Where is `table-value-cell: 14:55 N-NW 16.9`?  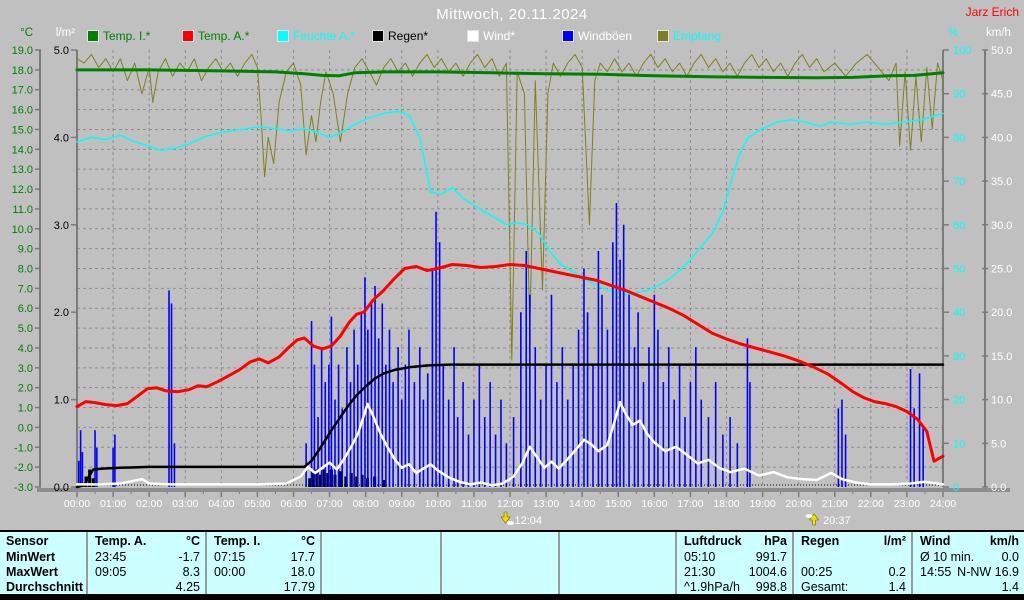 table-value-cell: 14:55 N-NW 16.9 is located at coordinates (968, 571).